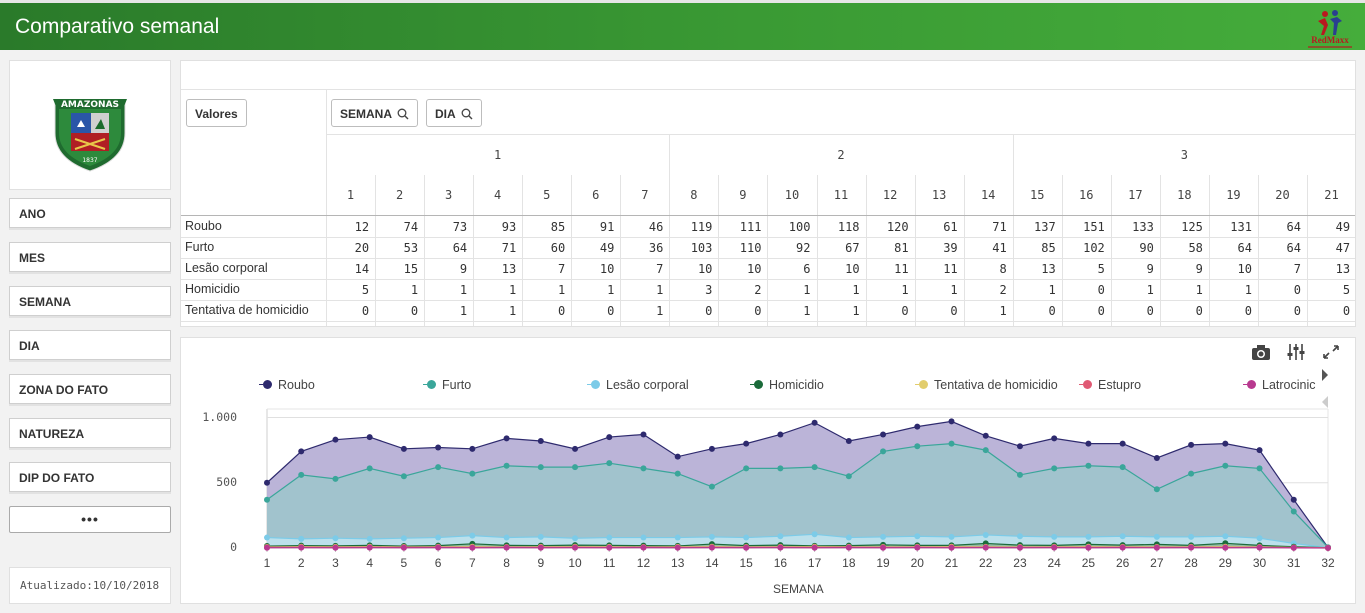  Describe the element at coordinates (1054, 563) in the screenshot. I see `x-tick-label: 24` at that location.